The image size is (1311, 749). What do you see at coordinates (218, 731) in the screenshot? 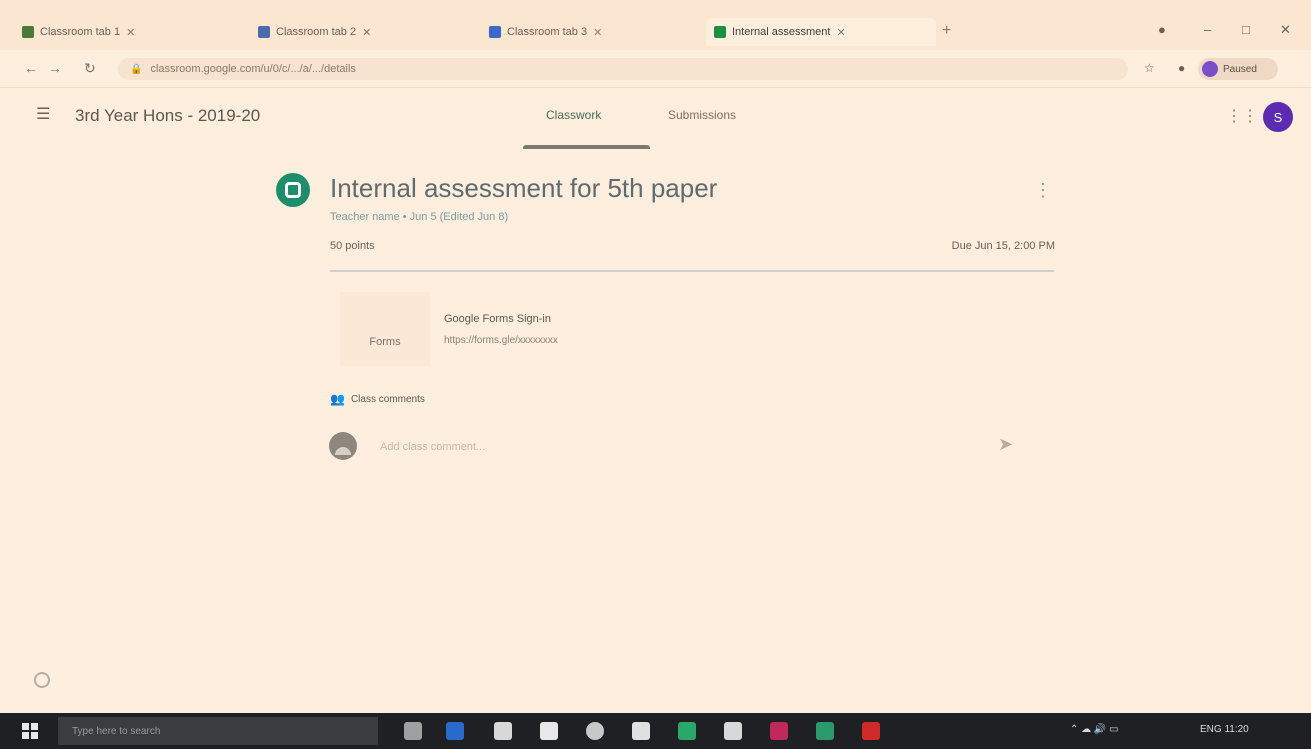
I see `taskbar-search: Type here to search` at bounding box center [218, 731].